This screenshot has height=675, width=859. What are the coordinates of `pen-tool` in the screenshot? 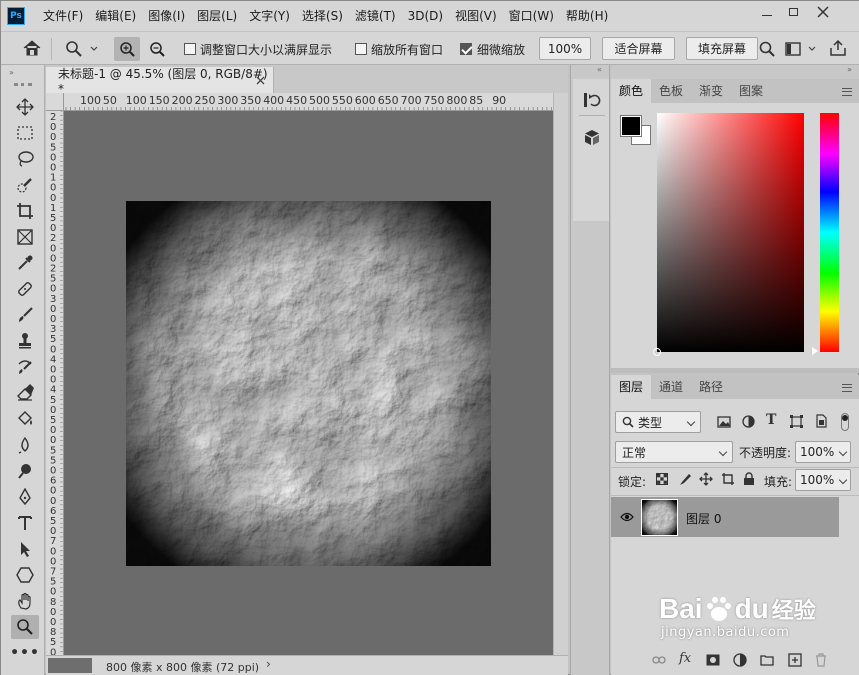 It's located at (25, 497).